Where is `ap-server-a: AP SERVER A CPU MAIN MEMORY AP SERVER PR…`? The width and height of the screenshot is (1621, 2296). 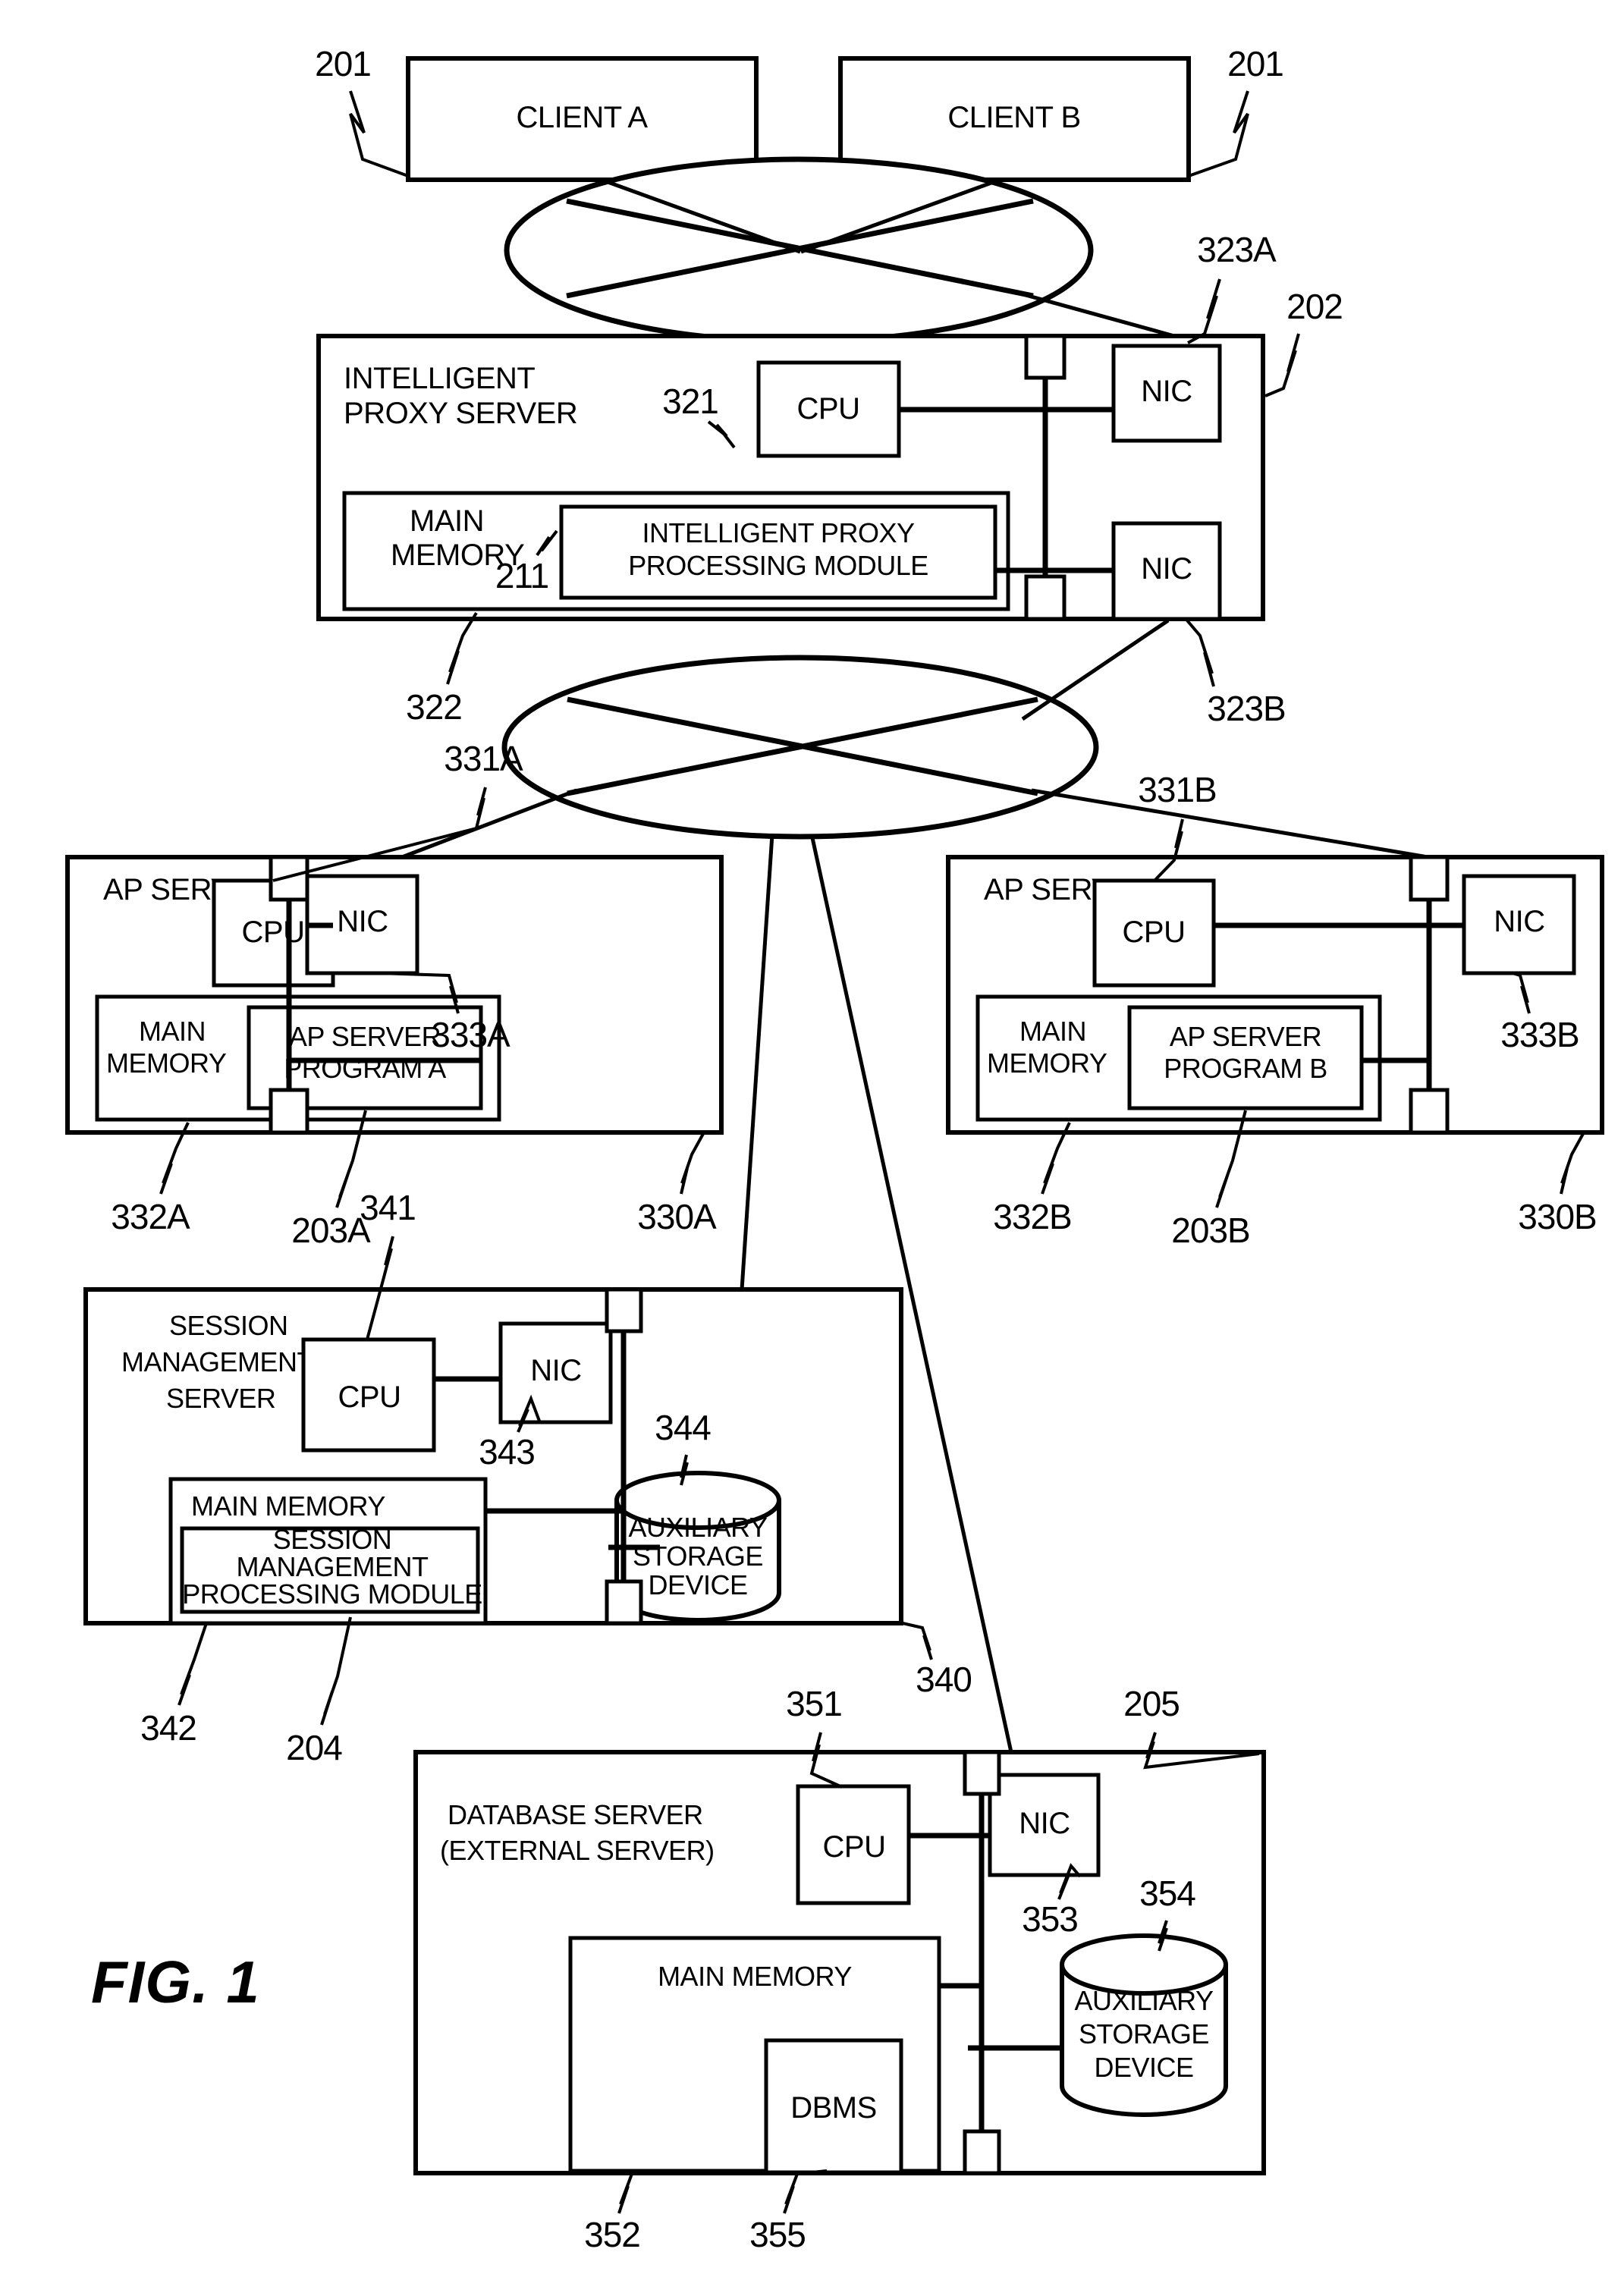
ap-server-a: AP SERVER A CPU MAIN MEMORY AP SERVER PR… is located at coordinates (395, 995).